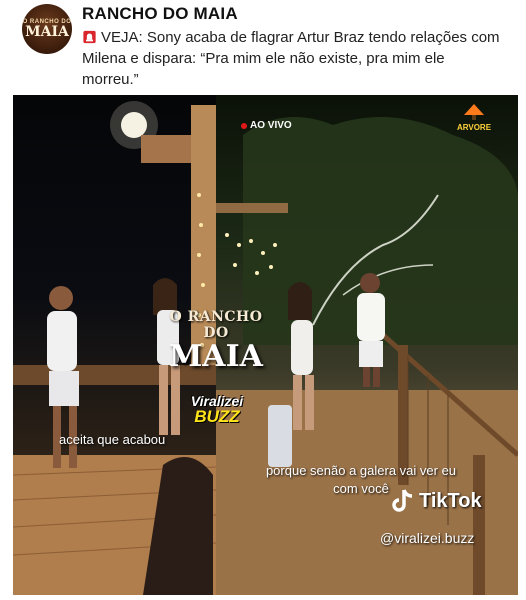 Image resolution: width=526 pixels, height=600 pixels. What do you see at coordinates (450, 500) in the screenshot?
I see `tiktok-label: TikTok` at bounding box center [450, 500].